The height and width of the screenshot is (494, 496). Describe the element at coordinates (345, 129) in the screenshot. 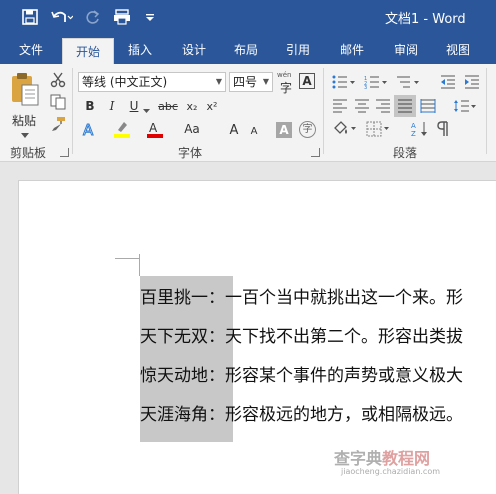

I see `shading-icon` at that location.